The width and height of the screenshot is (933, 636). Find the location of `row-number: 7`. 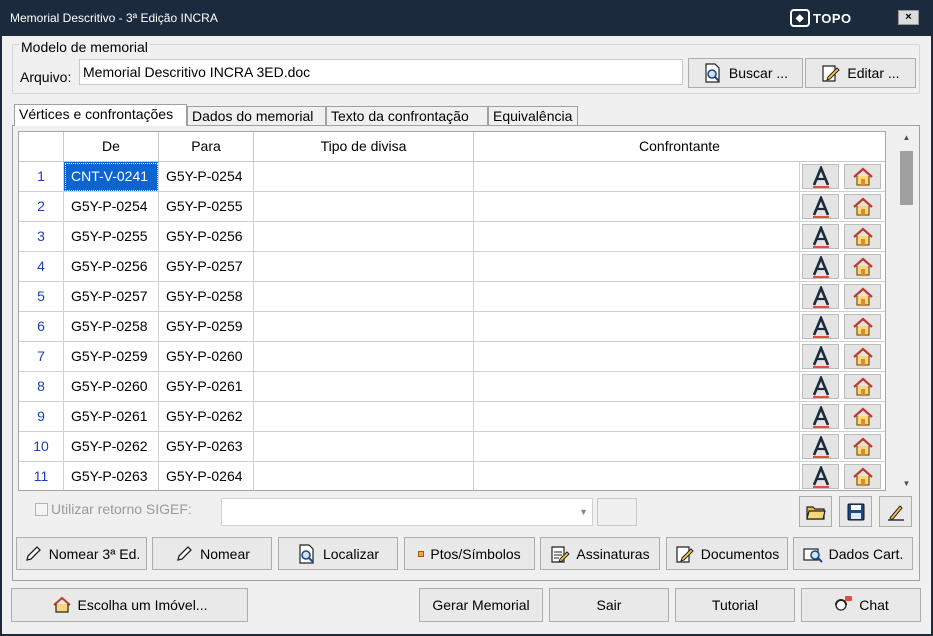

row-number: 7 is located at coordinates (41, 357).